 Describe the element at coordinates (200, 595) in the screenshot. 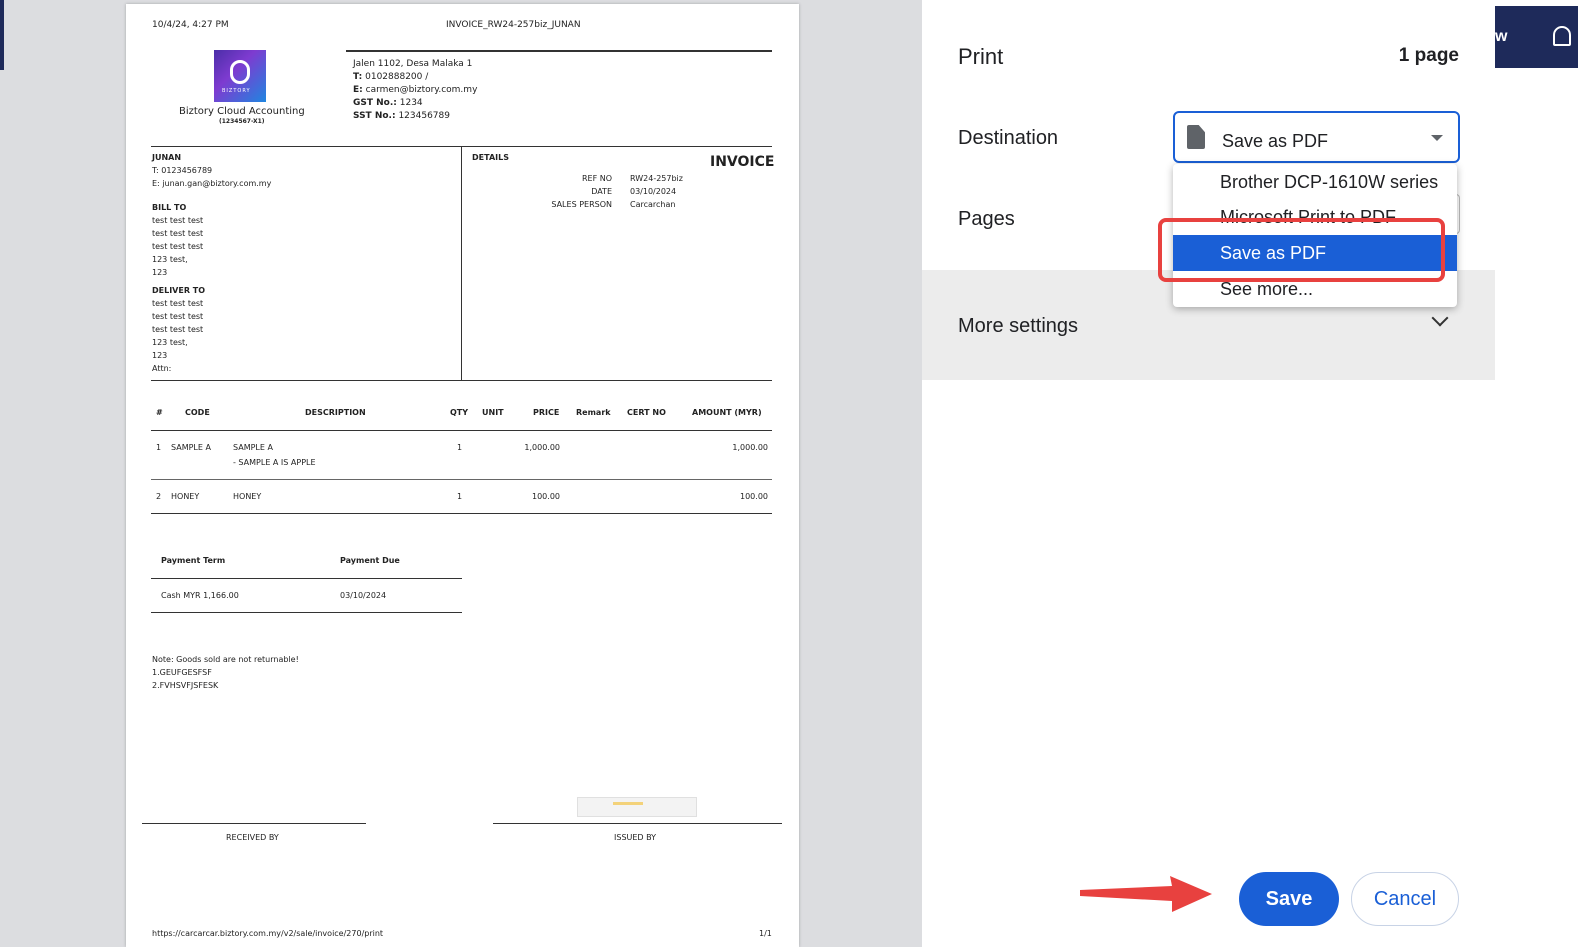

I see `payment-term: Cash MYR 1,166.00` at that location.